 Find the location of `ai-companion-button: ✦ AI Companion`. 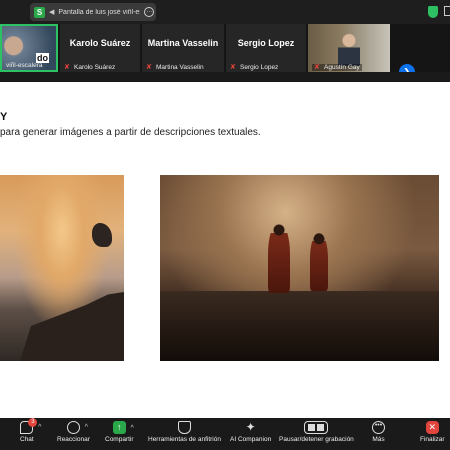

ai-companion-button: ✦ AI Companion is located at coordinates (250, 432).